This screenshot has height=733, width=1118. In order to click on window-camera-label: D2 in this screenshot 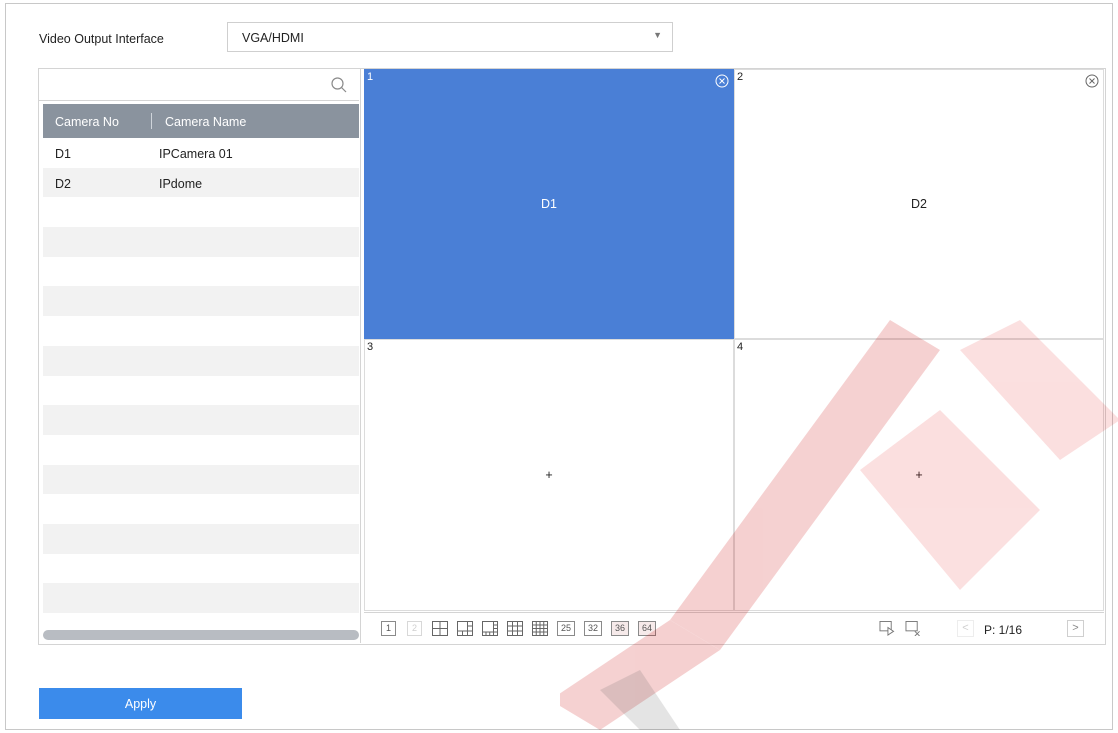, I will do `click(919, 204)`.